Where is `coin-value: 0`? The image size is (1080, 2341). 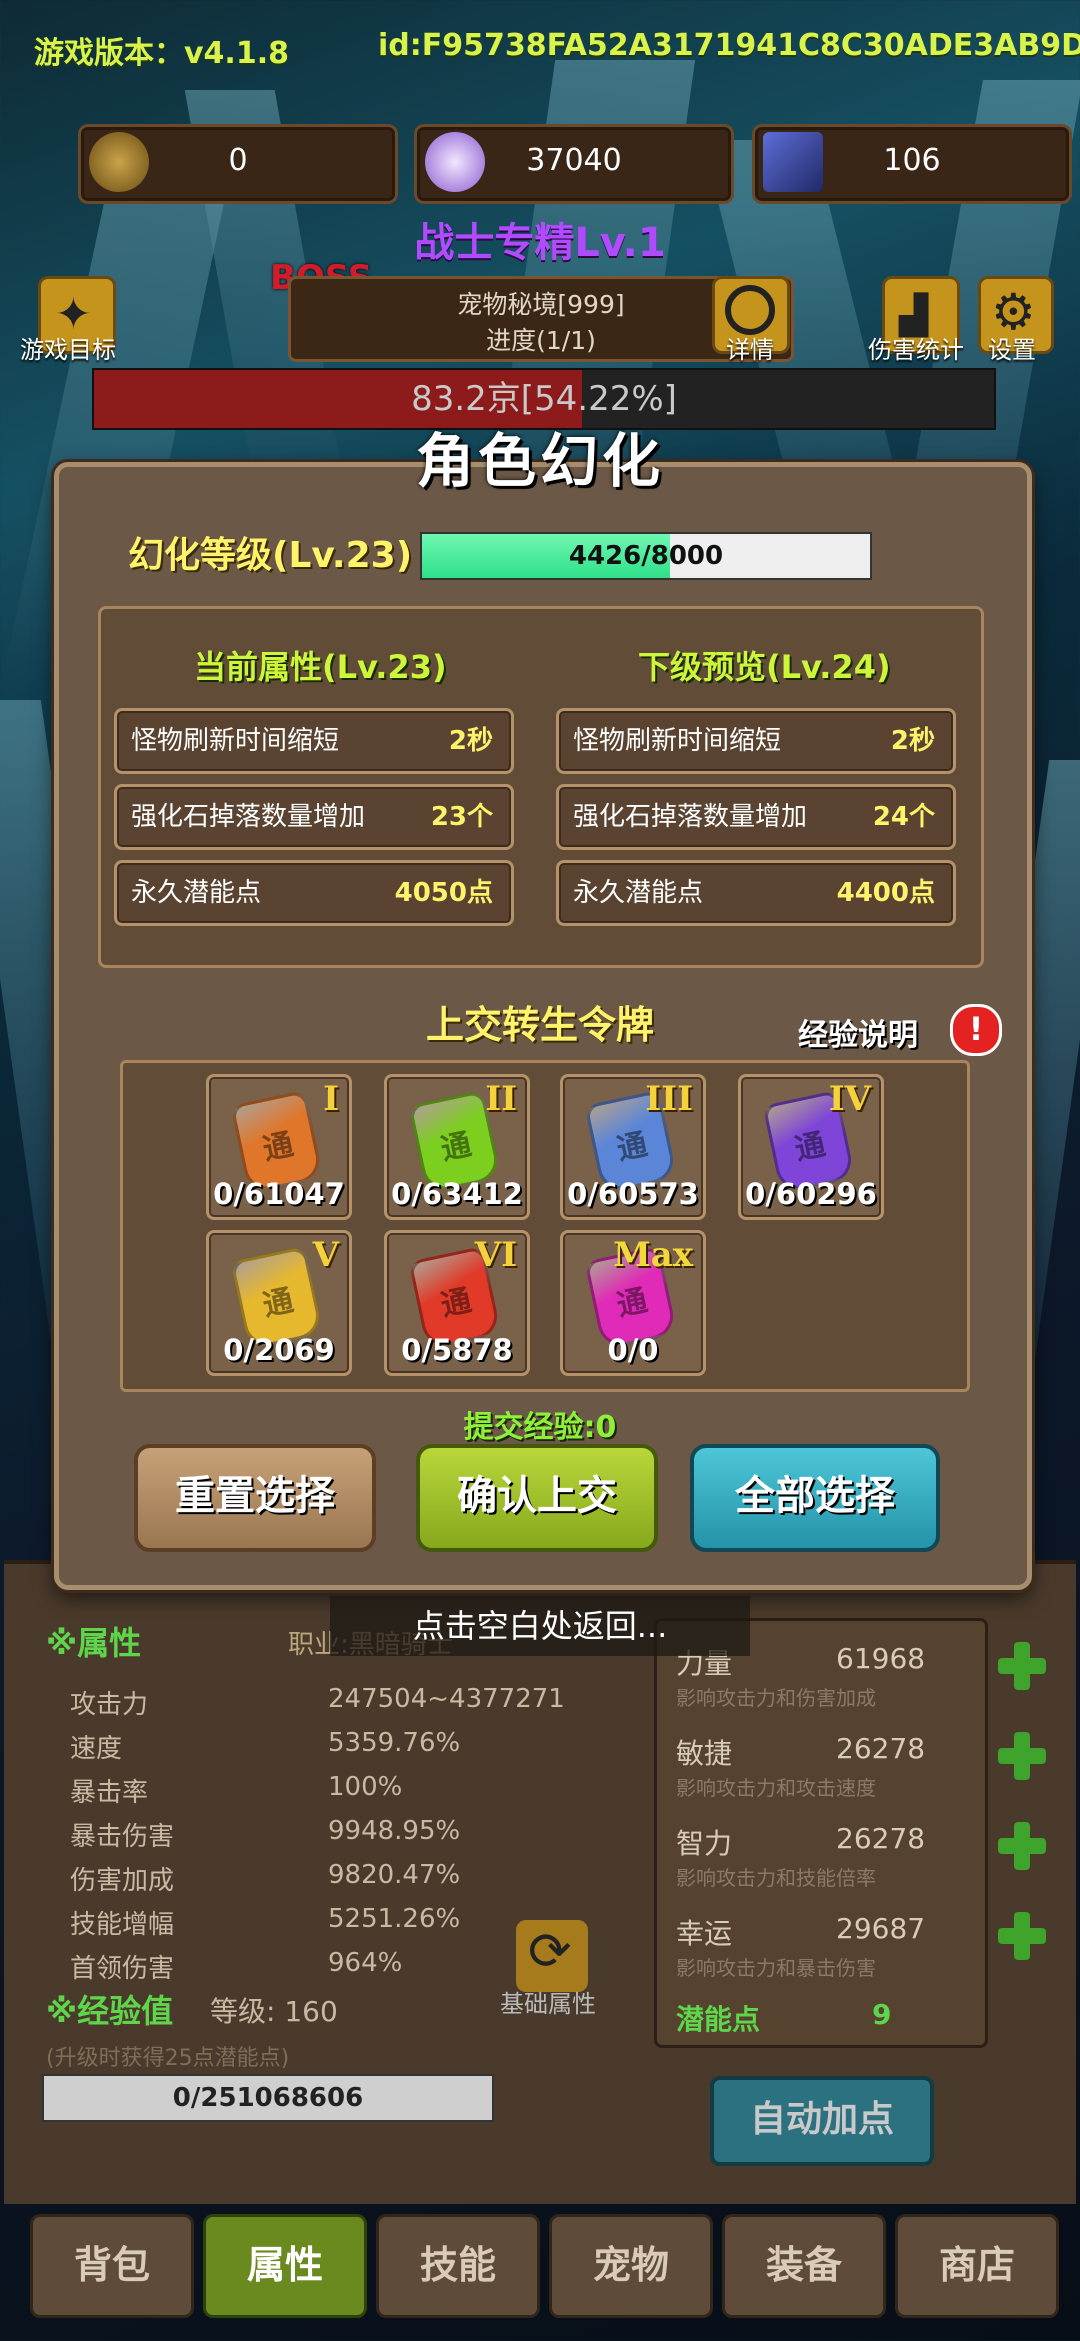
coin-value: 0 is located at coordinates (238, 160).